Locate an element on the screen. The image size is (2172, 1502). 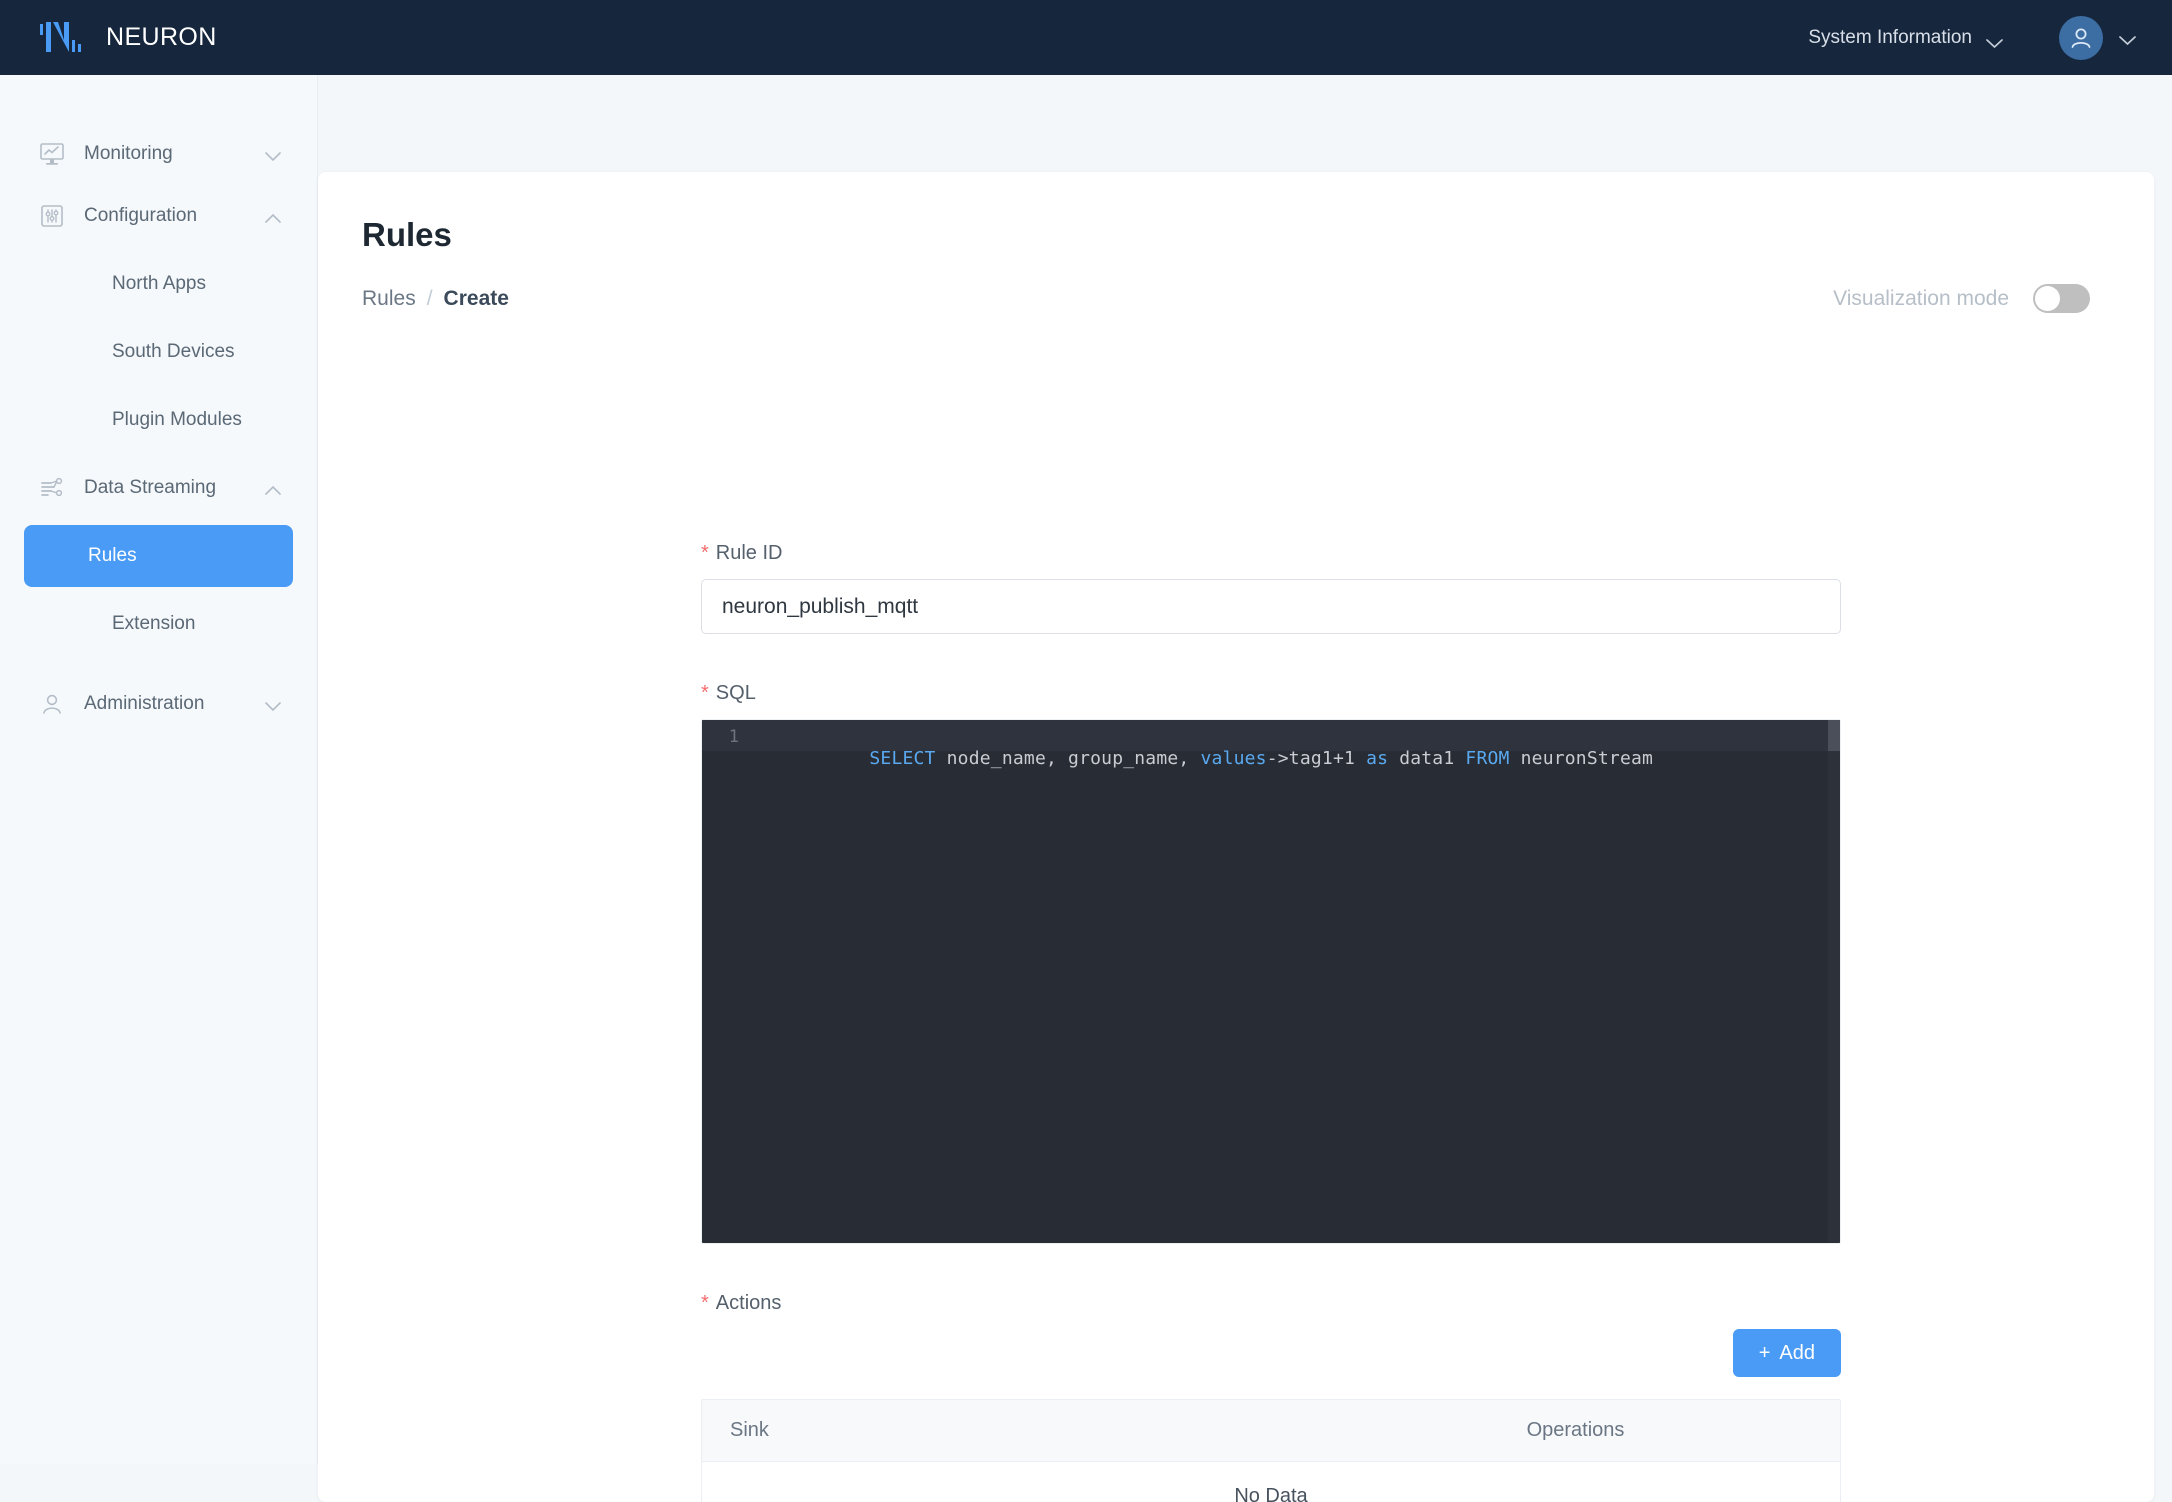
brand: NEURON is located at coordinates (127, 38).